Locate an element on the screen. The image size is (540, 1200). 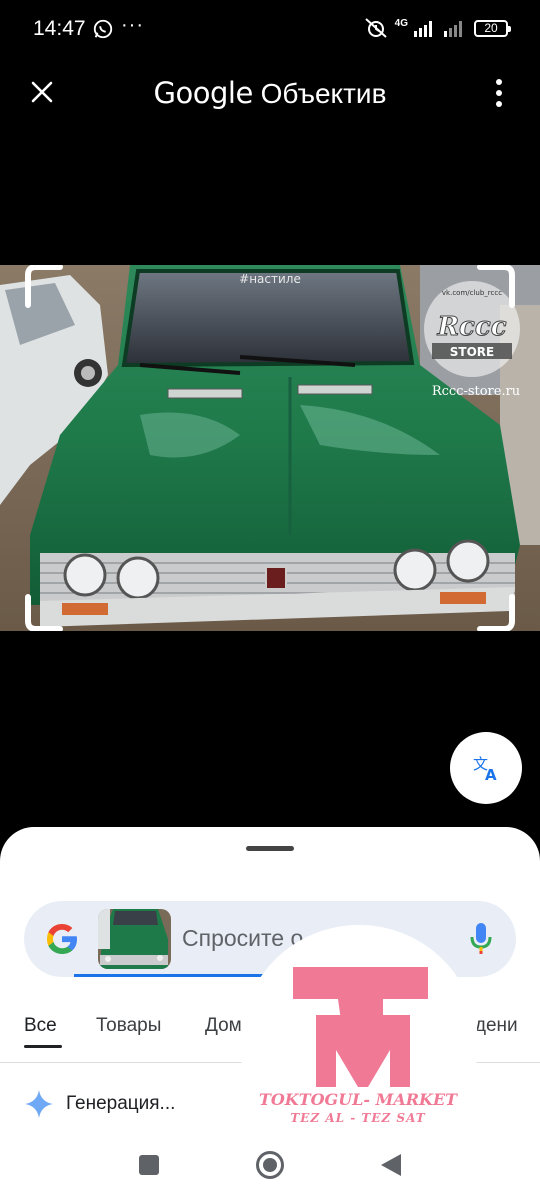
translate-button: 文 A is located at coordinates (486, 768).